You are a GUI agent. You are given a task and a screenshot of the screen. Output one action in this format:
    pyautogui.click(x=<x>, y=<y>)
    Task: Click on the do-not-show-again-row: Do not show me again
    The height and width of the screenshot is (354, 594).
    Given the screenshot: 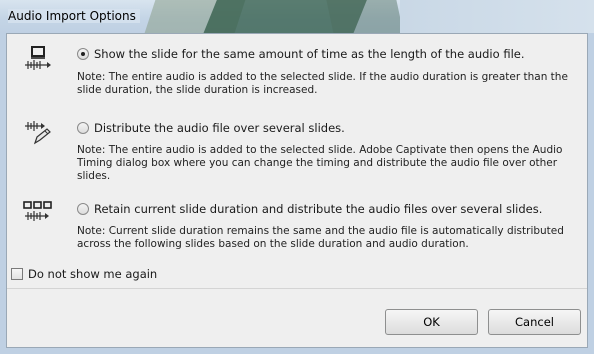 What is the action you would take?
    pyautogui.click(x=84, y=274)
    